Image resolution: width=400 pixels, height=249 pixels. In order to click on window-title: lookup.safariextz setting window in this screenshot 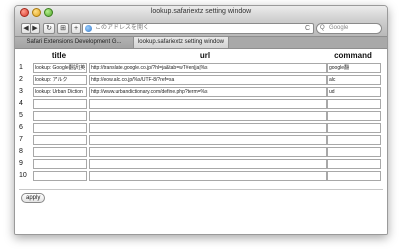, I will do `click(201, 11)`.